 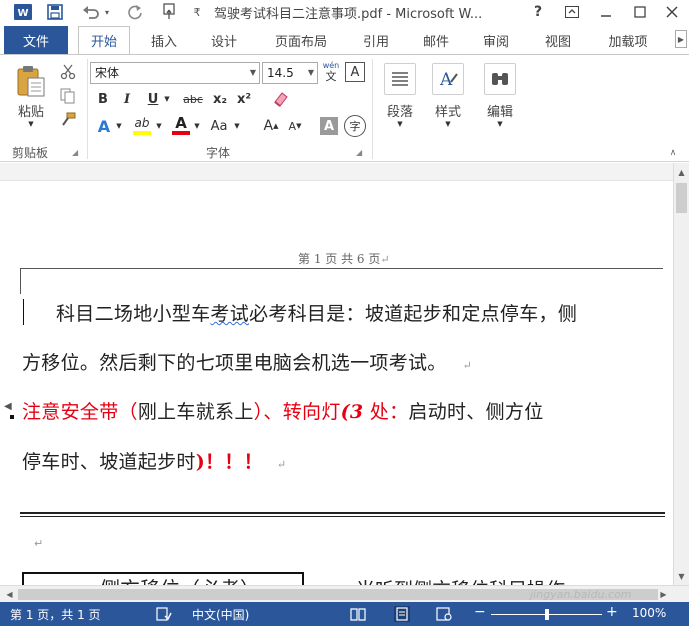 What do you see at coordinates (355, 126) in the screenshot?
I see `enclose-characters-button: 字` at bounding box center [355, 126].